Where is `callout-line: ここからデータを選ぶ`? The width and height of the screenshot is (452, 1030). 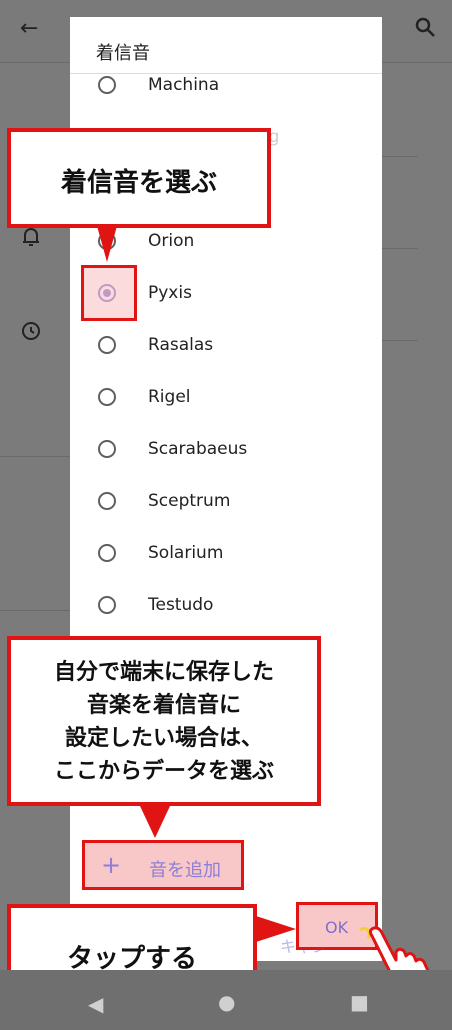
callout-line: ここからデータを選ぶ is located at coordinates (163, 771).